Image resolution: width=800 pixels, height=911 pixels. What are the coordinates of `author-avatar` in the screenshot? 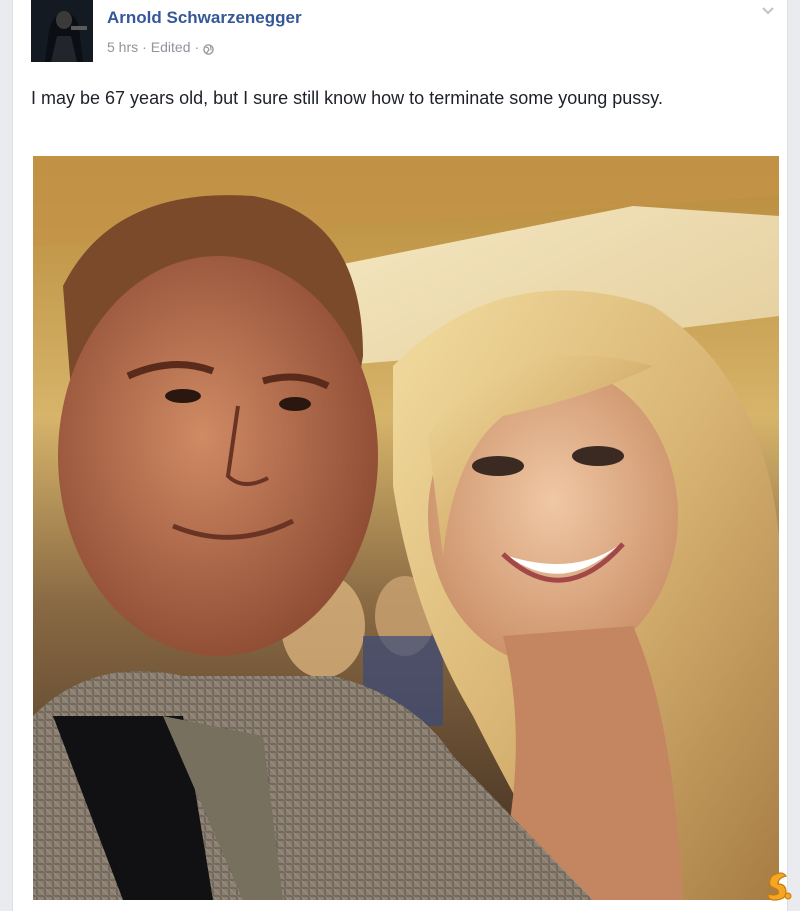 It's located at (62, 31).